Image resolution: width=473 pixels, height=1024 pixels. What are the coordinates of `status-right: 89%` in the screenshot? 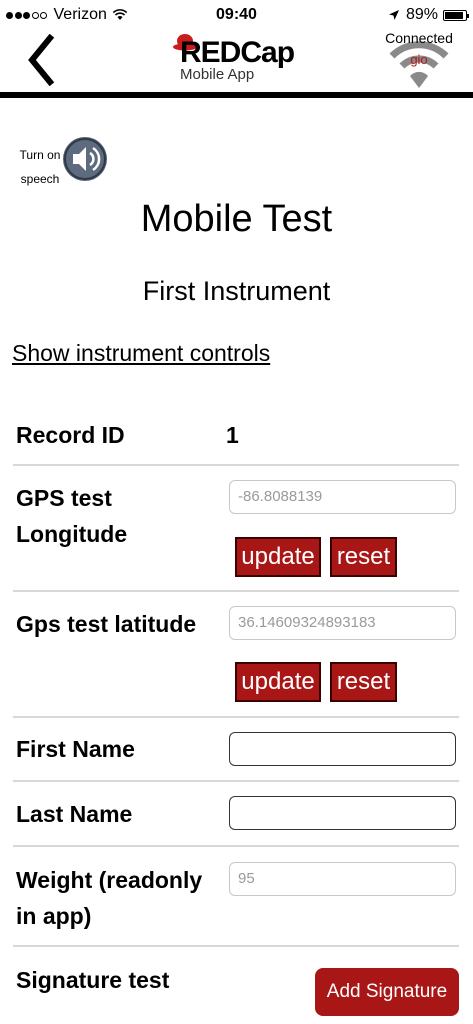 It's located at (428, 15).